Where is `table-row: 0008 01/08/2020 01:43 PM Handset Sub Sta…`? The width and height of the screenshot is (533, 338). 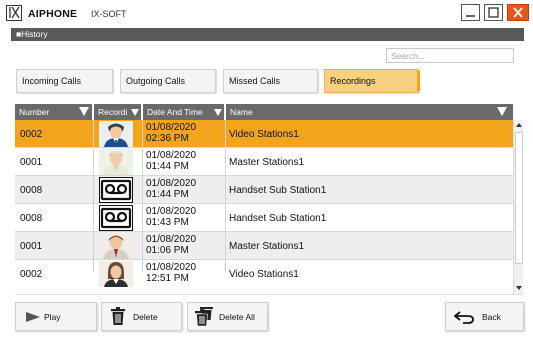
table-row: 0008 01/08/2020 01:43 PM Handset Sub Sta… is located at coordinates (264, 218).